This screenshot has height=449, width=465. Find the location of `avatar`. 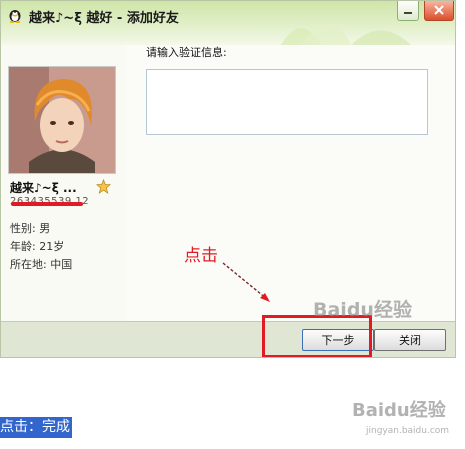

avatar is located at coordinates (62, 120).